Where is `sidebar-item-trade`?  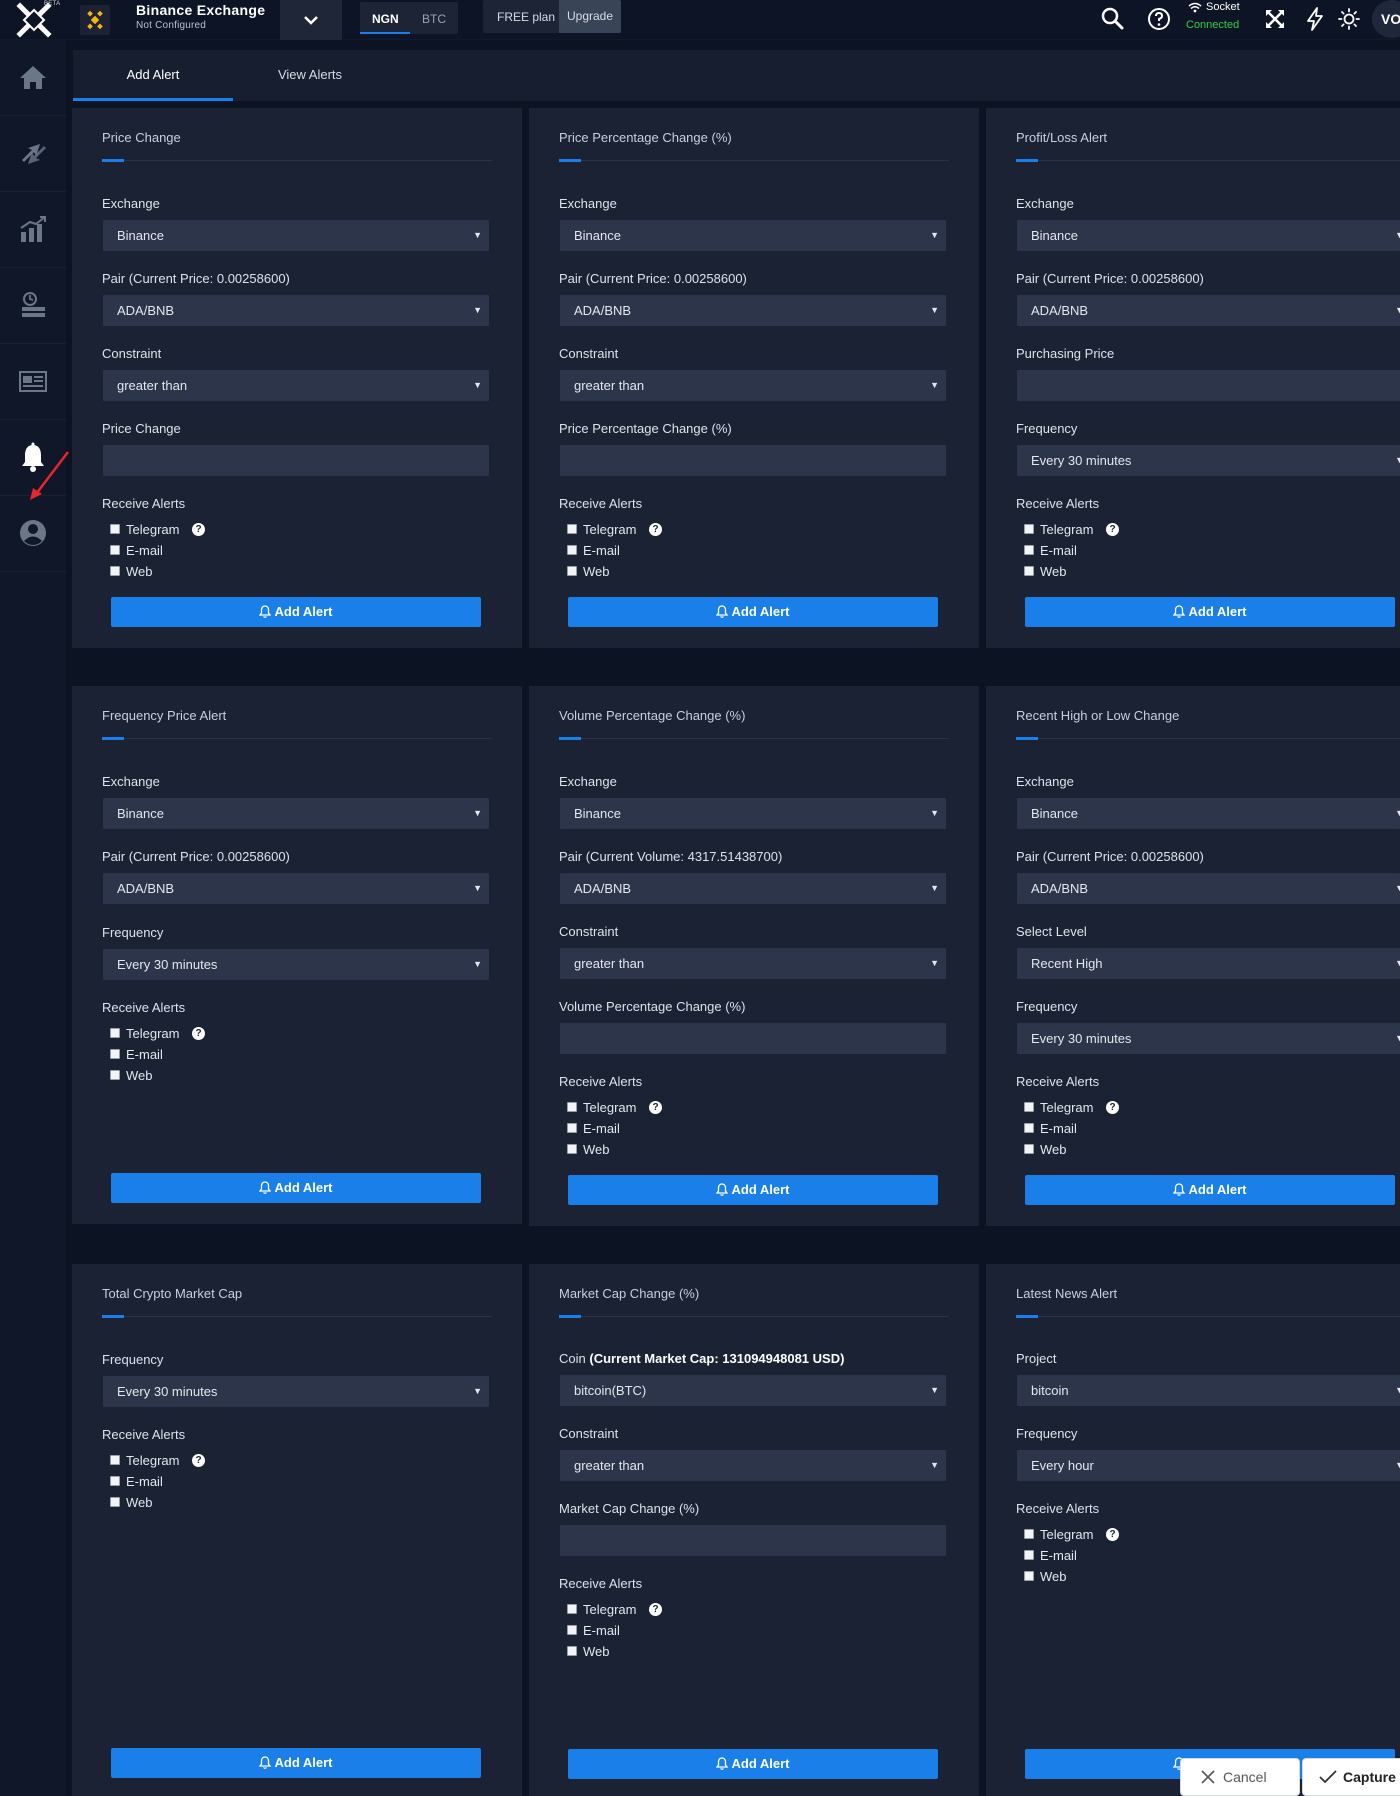
sidebar-item-trade is located at coordinates (33, 154).